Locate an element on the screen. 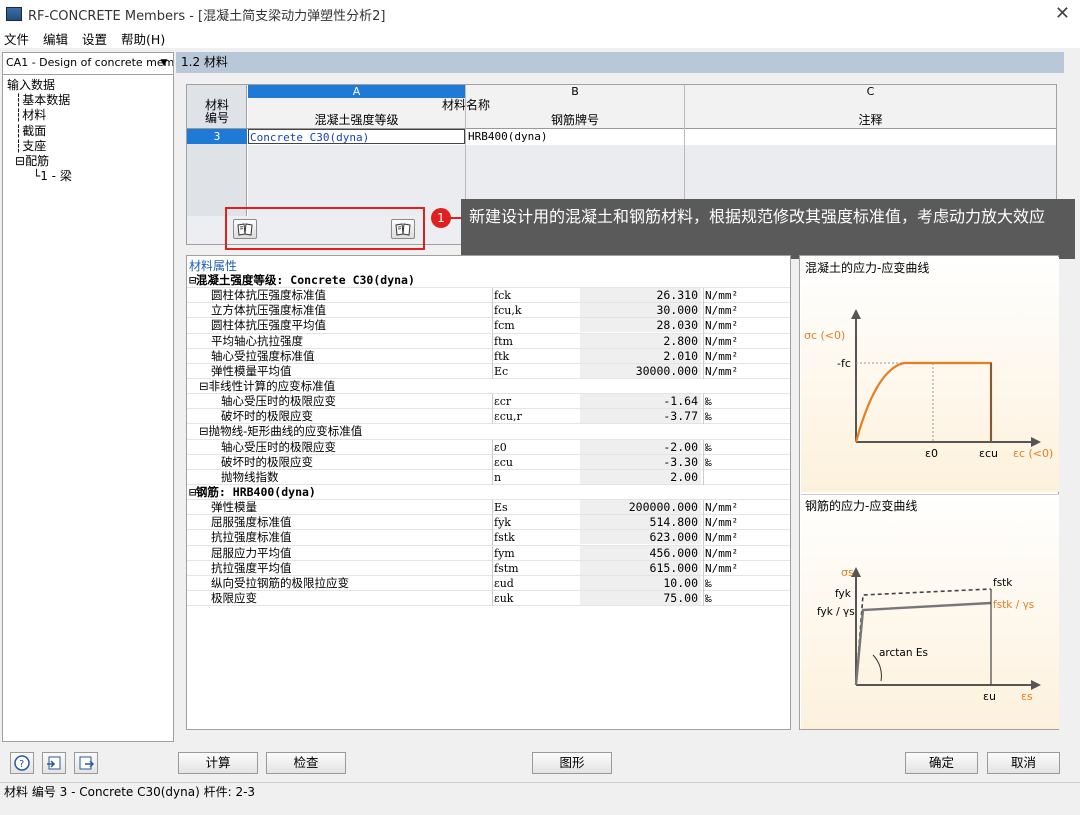 The image size is (1080, 815). chevron-down-icon: ▼ is located at coordinates (164, 63).